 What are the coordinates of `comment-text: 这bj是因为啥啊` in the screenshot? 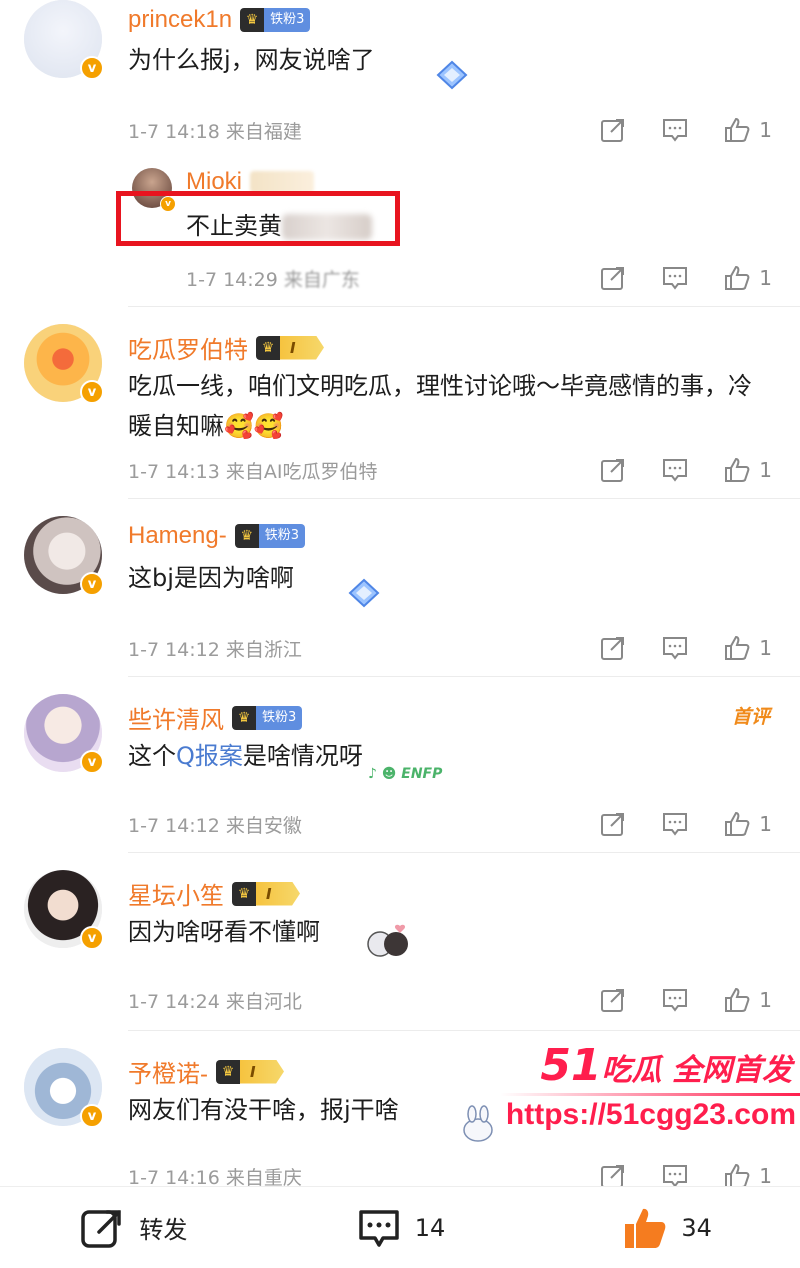 It's located at (211, 578).